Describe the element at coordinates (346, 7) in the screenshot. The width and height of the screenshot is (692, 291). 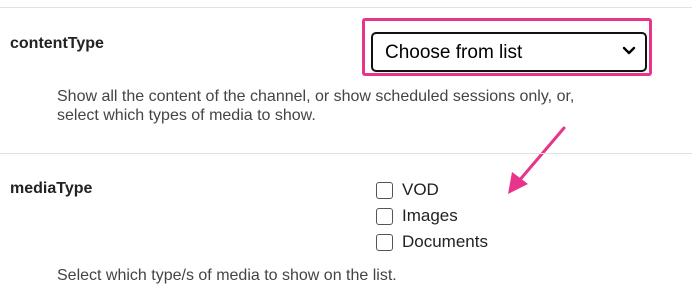
I see `divider-top` at that location.